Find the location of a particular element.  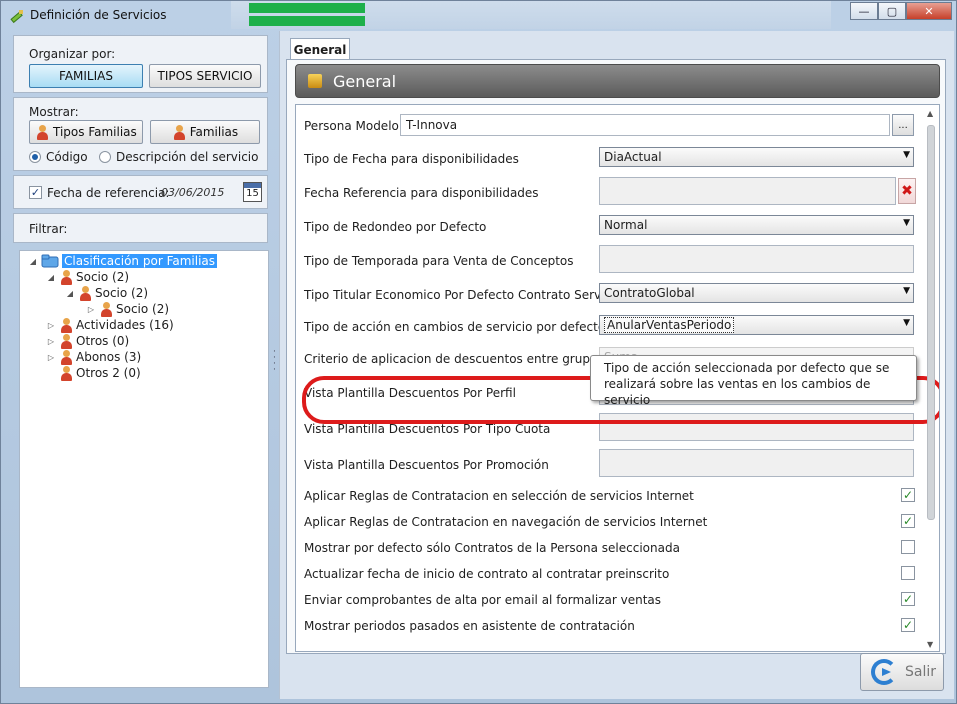

settings-icon is located at coordinates (315, 81).